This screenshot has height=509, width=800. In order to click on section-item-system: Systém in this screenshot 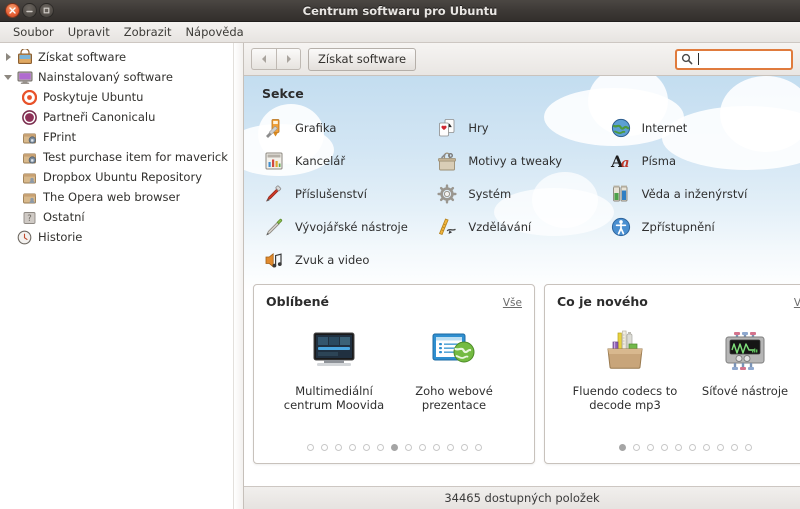, I will do `click(521, 193)`.